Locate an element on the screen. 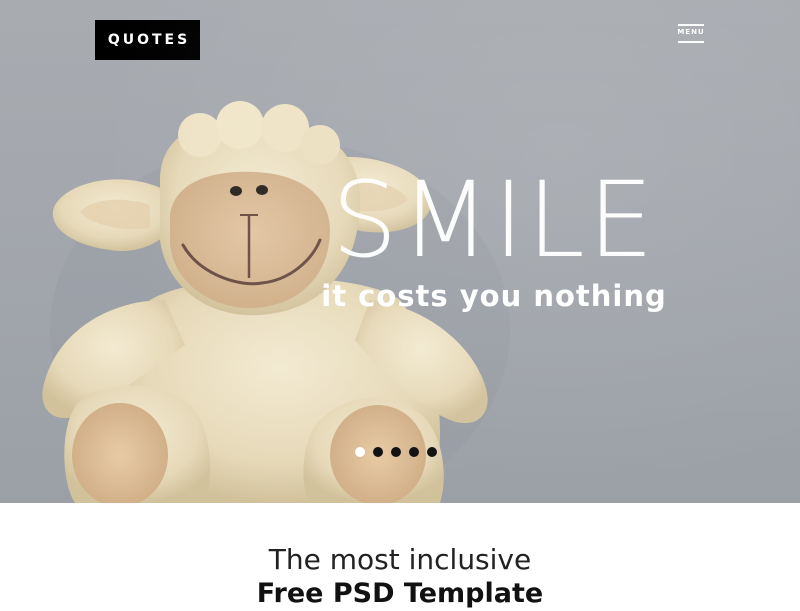  intro-heading-line1: The most inclusive is located at coordinates (400, 559).